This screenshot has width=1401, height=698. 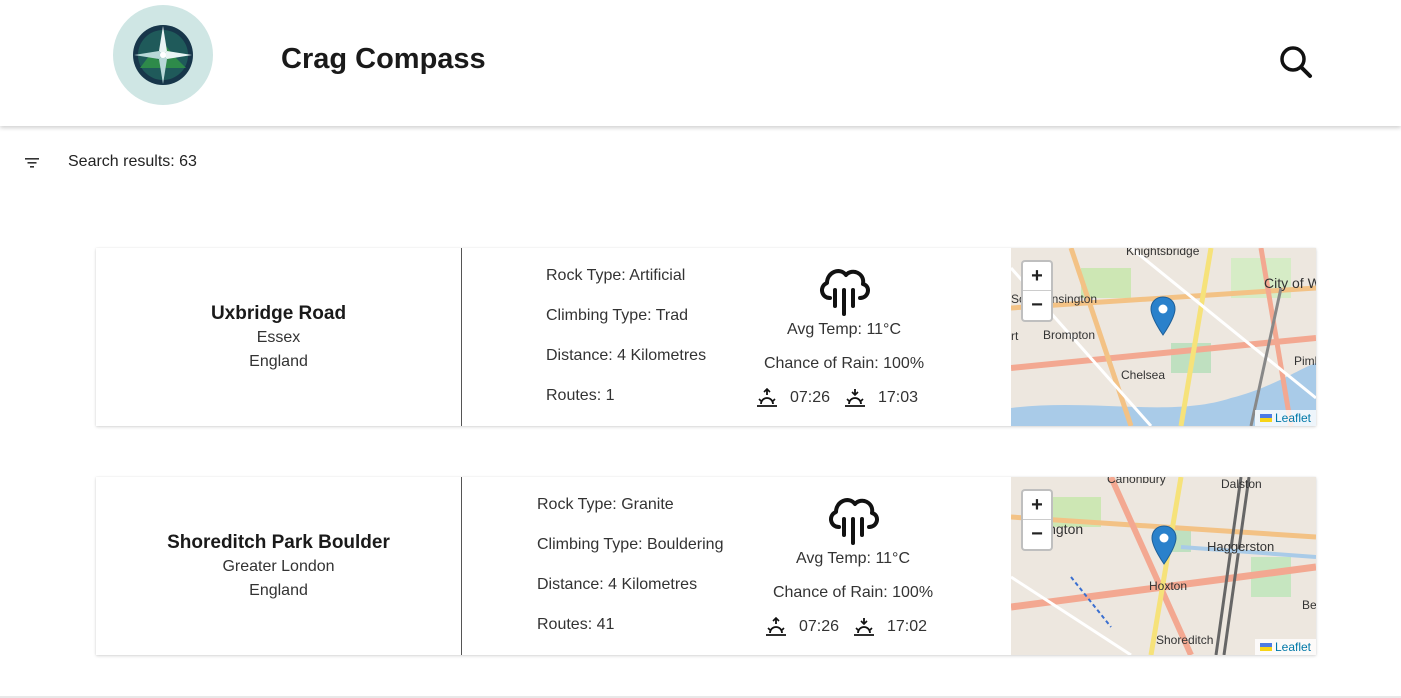 What do you see at coordinates (1241, 484) in the screenshot?
I see `map-label: Dalston` at bounding box center [1241, 484].